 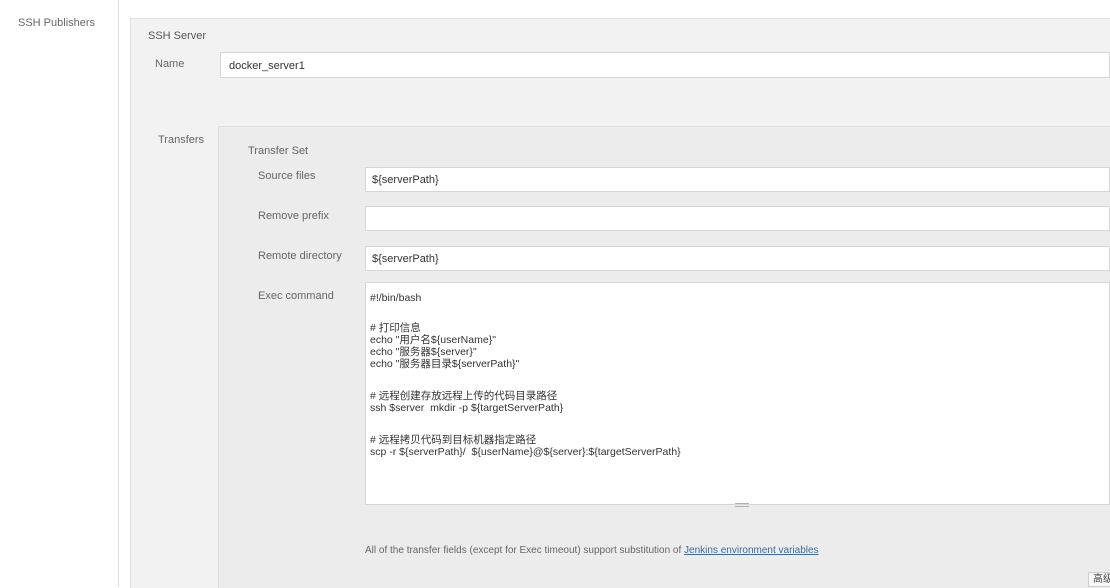 What do you see at coordinates (300, 256) in the screenshot?
I see `remote-directory-label: Remote directory` at bounding box center [300, 256].